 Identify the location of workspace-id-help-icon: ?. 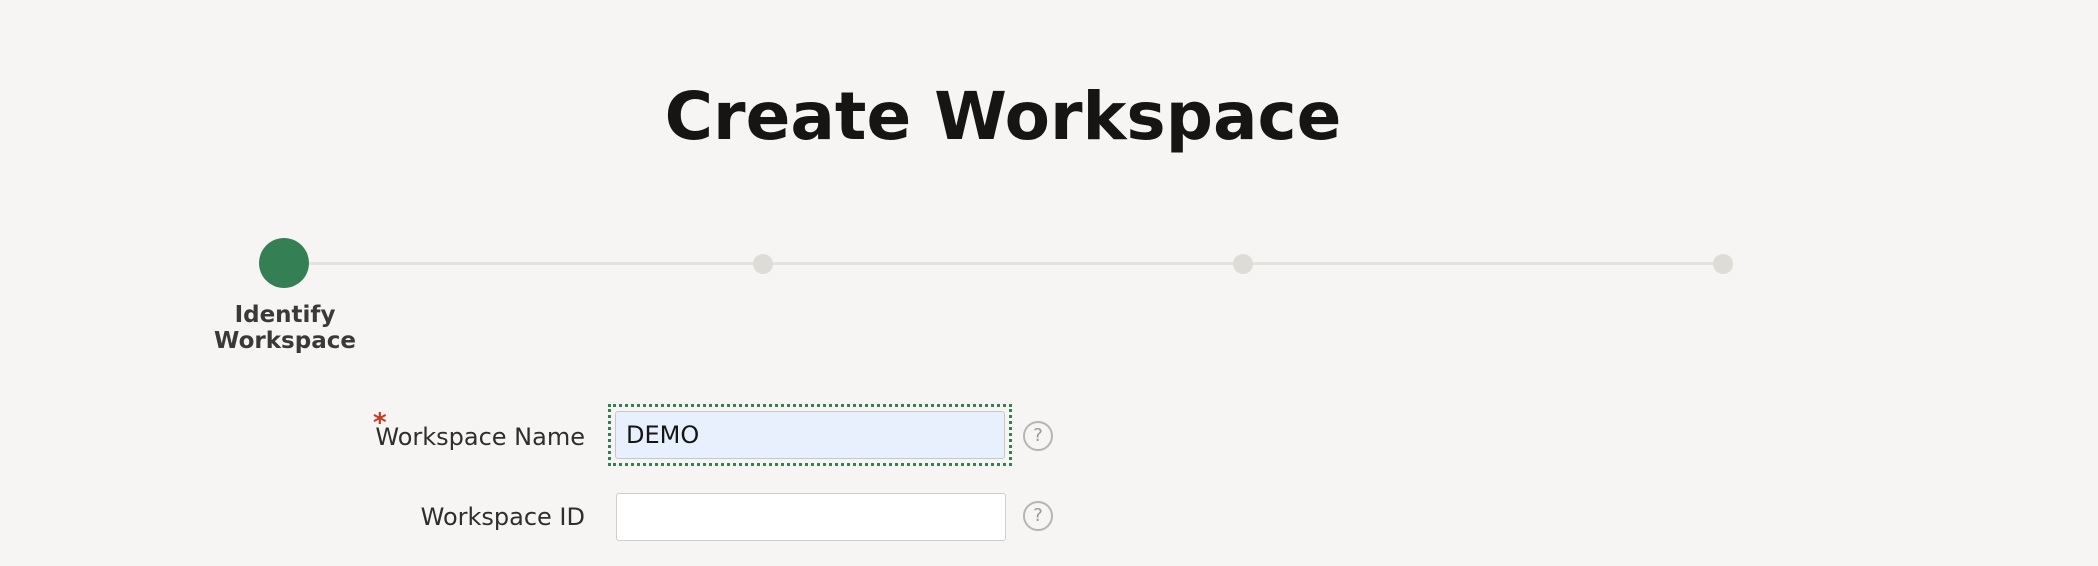
(1038, 516).